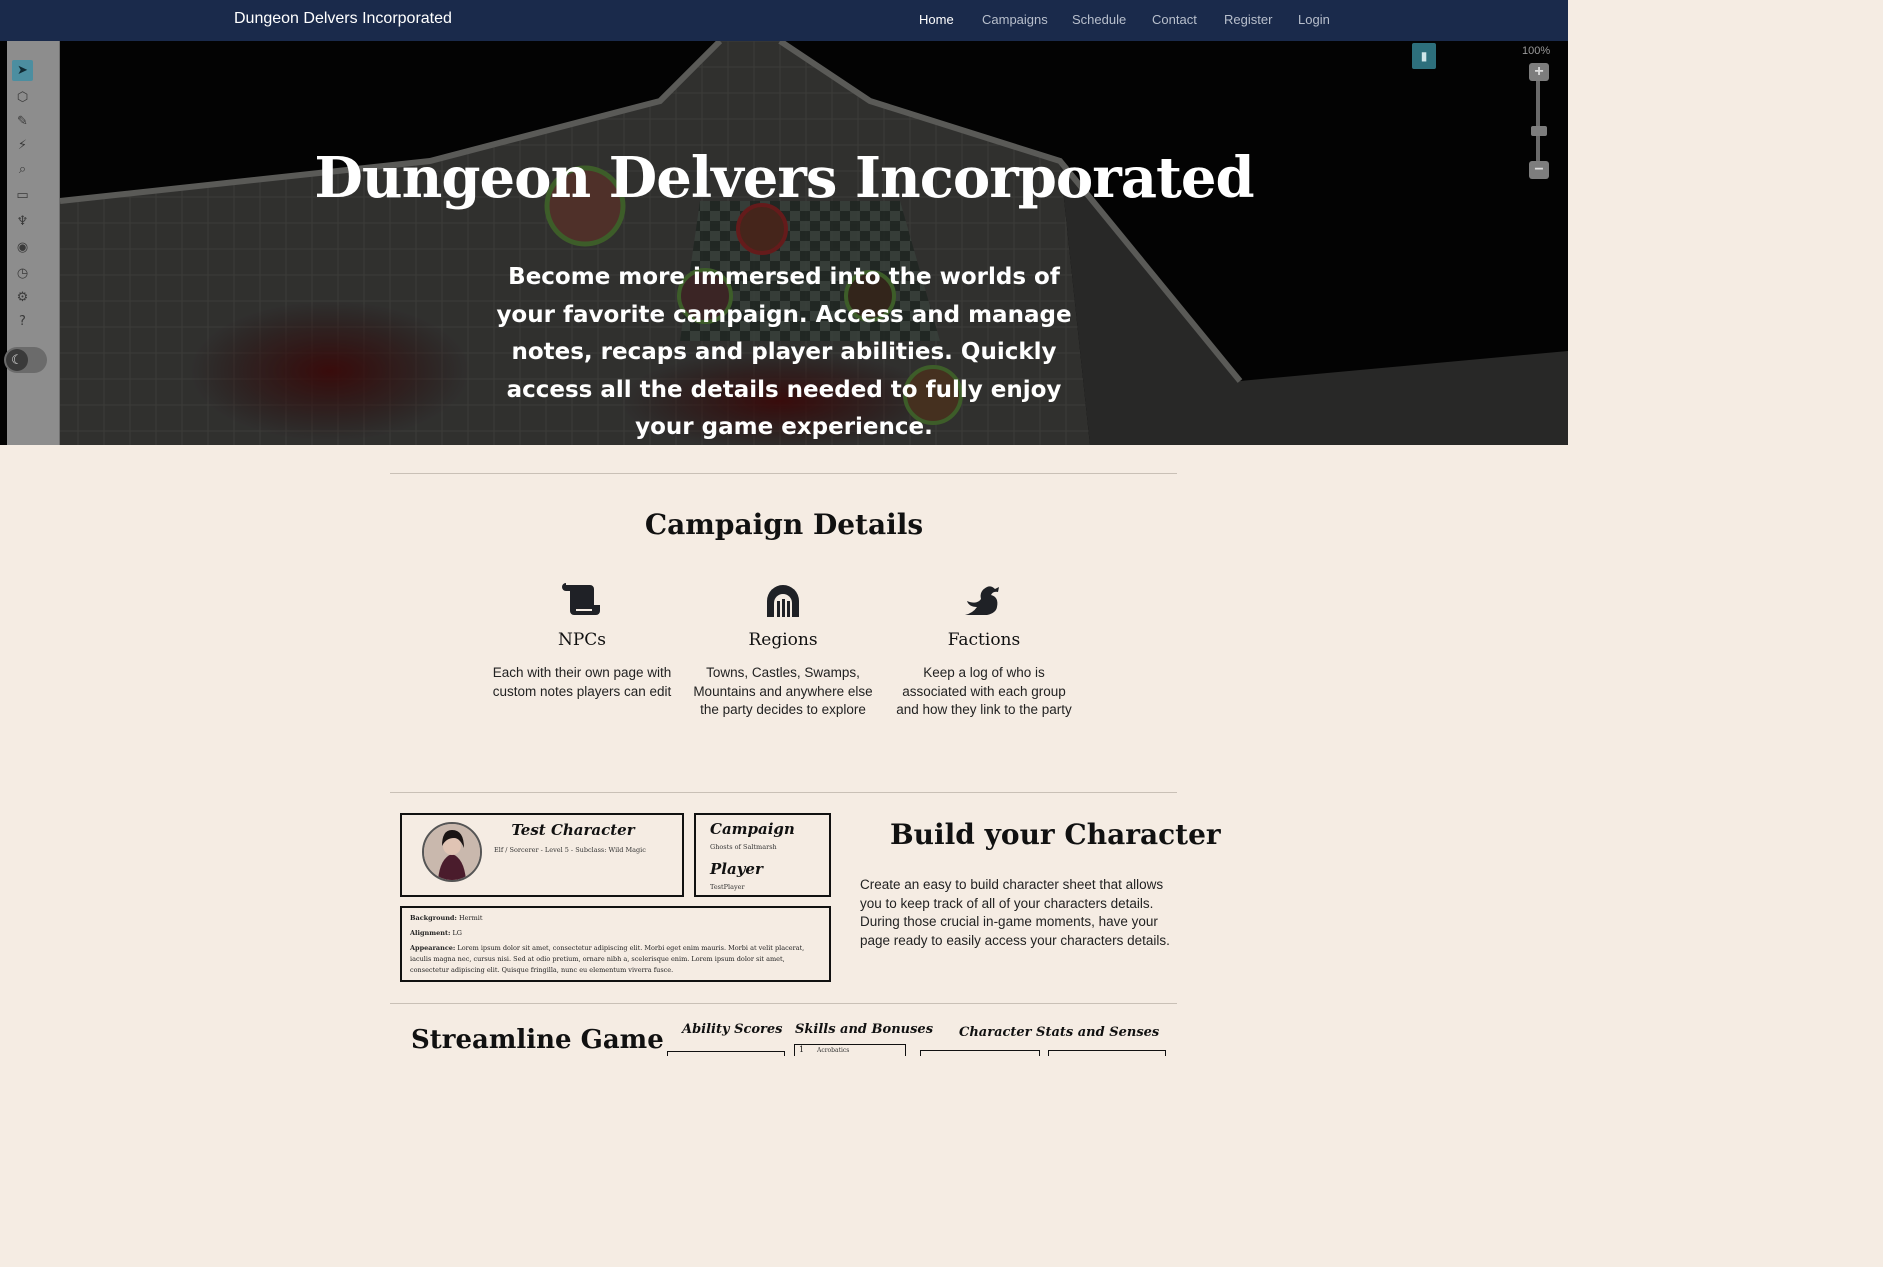  Describe the element at coordinates (1424, 56) in the screenshot. I see `journal-icon: ▮` at that location.